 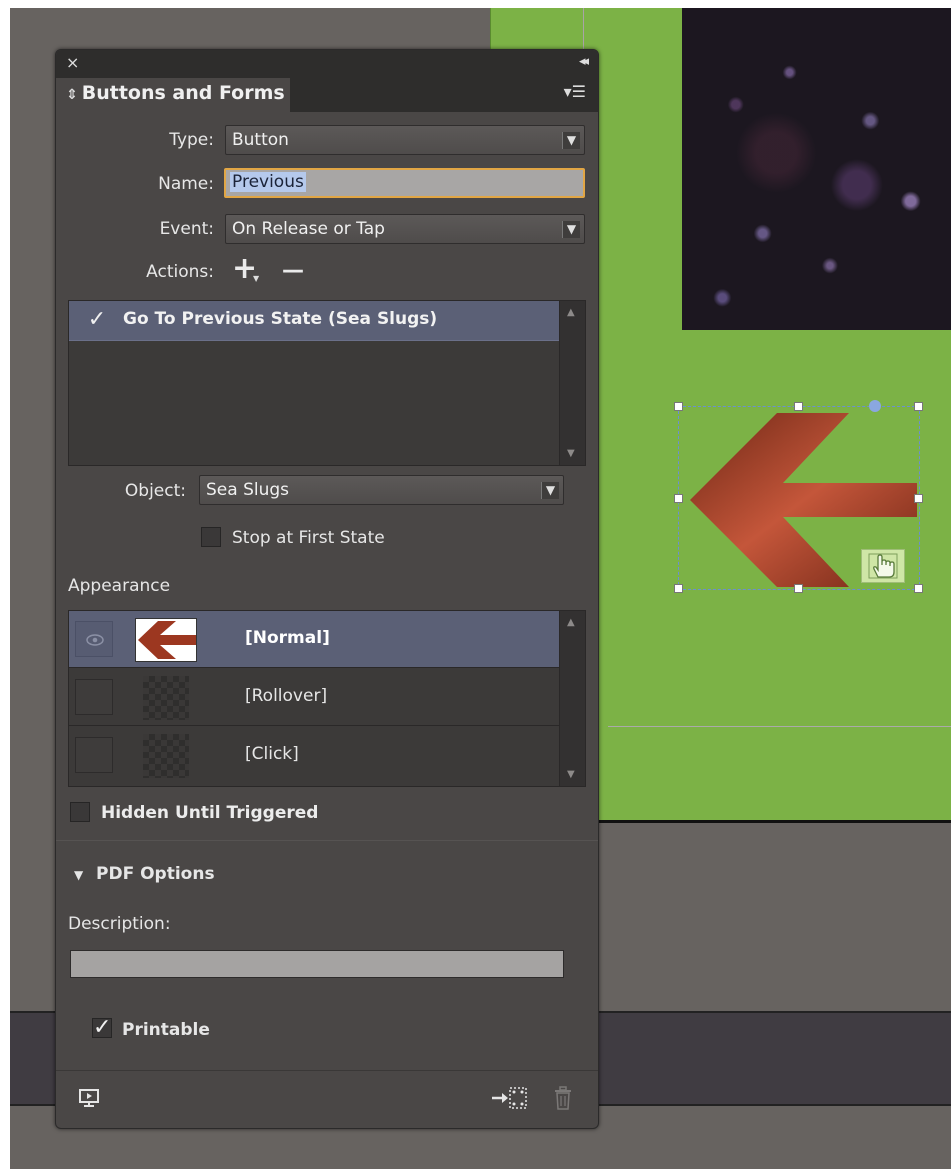 I want to click on object-value: Sea Slugs, so click(x=248, y=490).